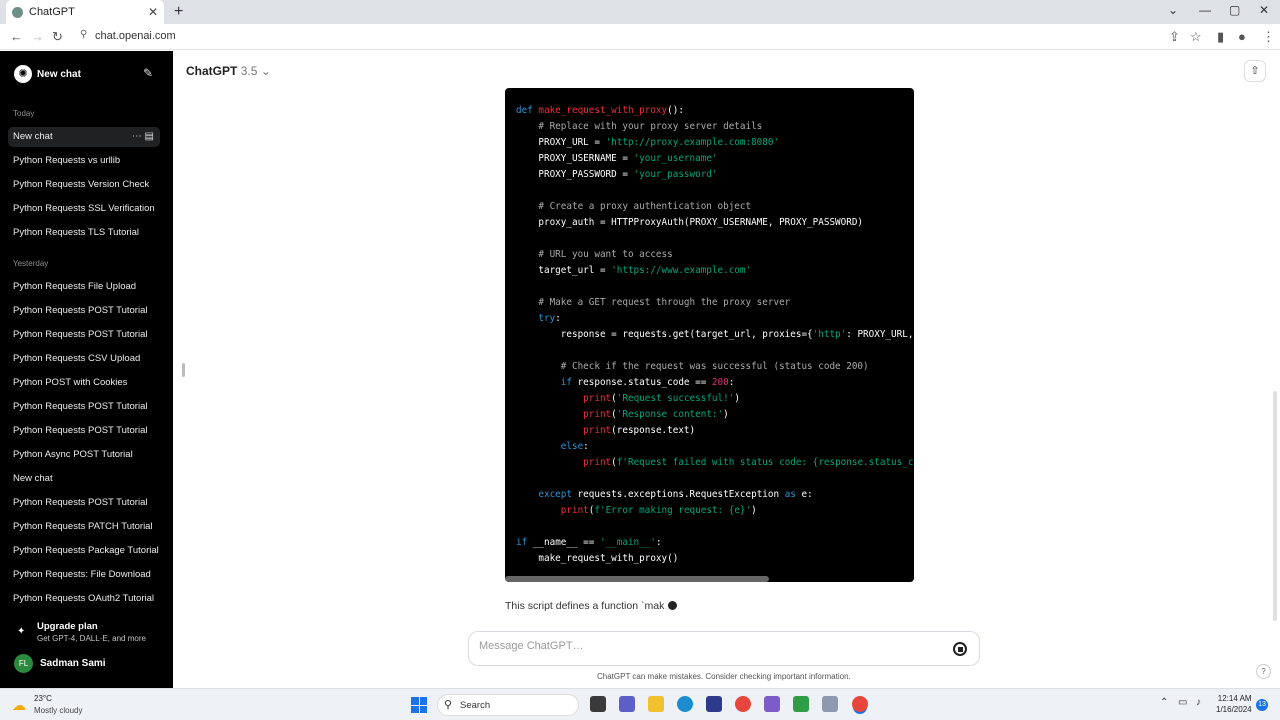 This screenshot has height=720, width=1280. What do you see at coordinates (692, 142) in the screenshot?
I see `code-token: 'http://proxy.example.com:8080'` at bounding box center [692, 142].